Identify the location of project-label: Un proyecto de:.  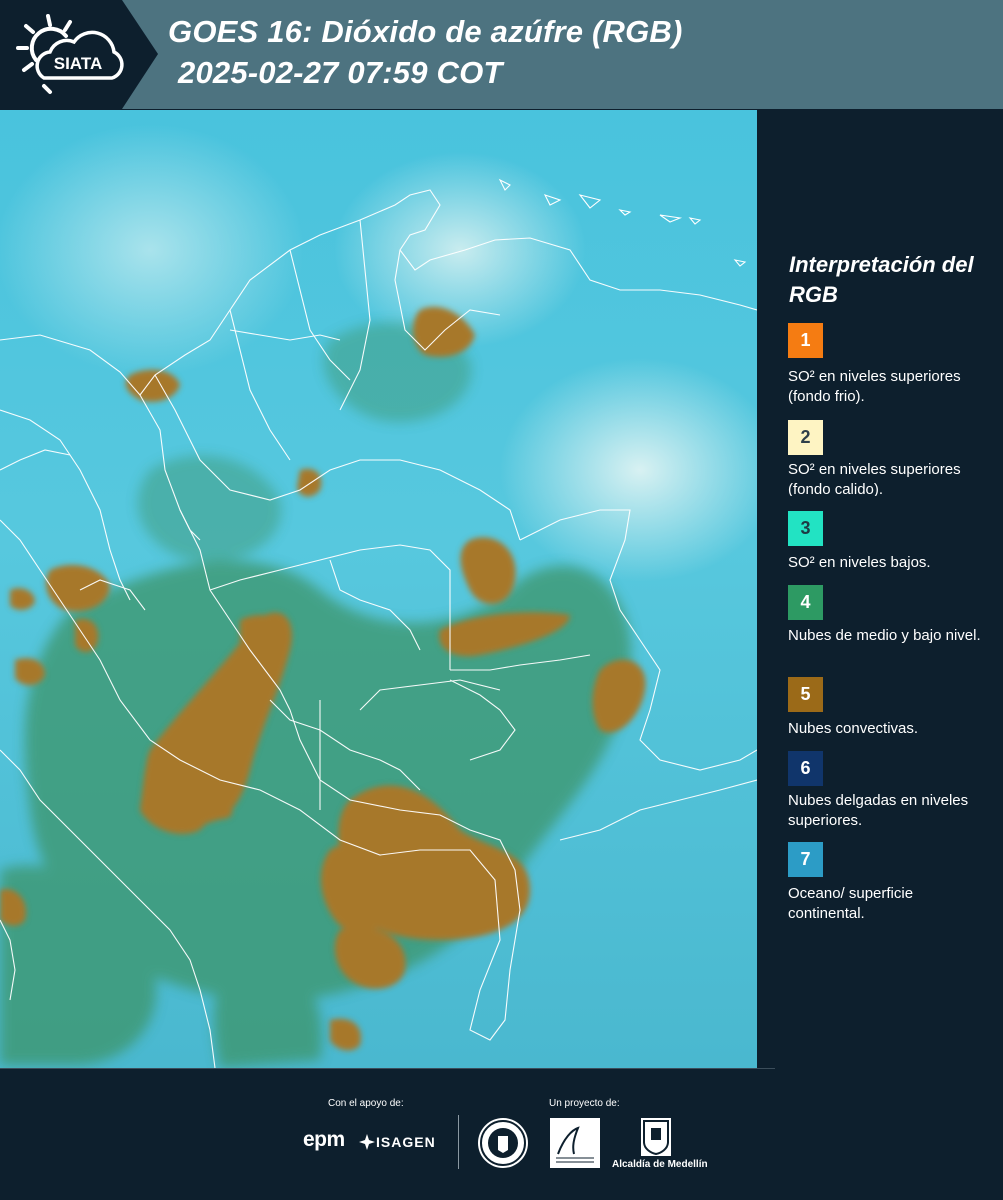
(584, 1103).